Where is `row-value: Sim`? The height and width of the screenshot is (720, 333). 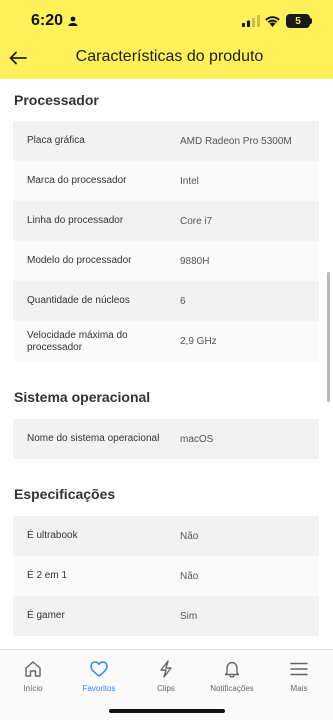 row-value: Sim is located at coordinates (189, 616).